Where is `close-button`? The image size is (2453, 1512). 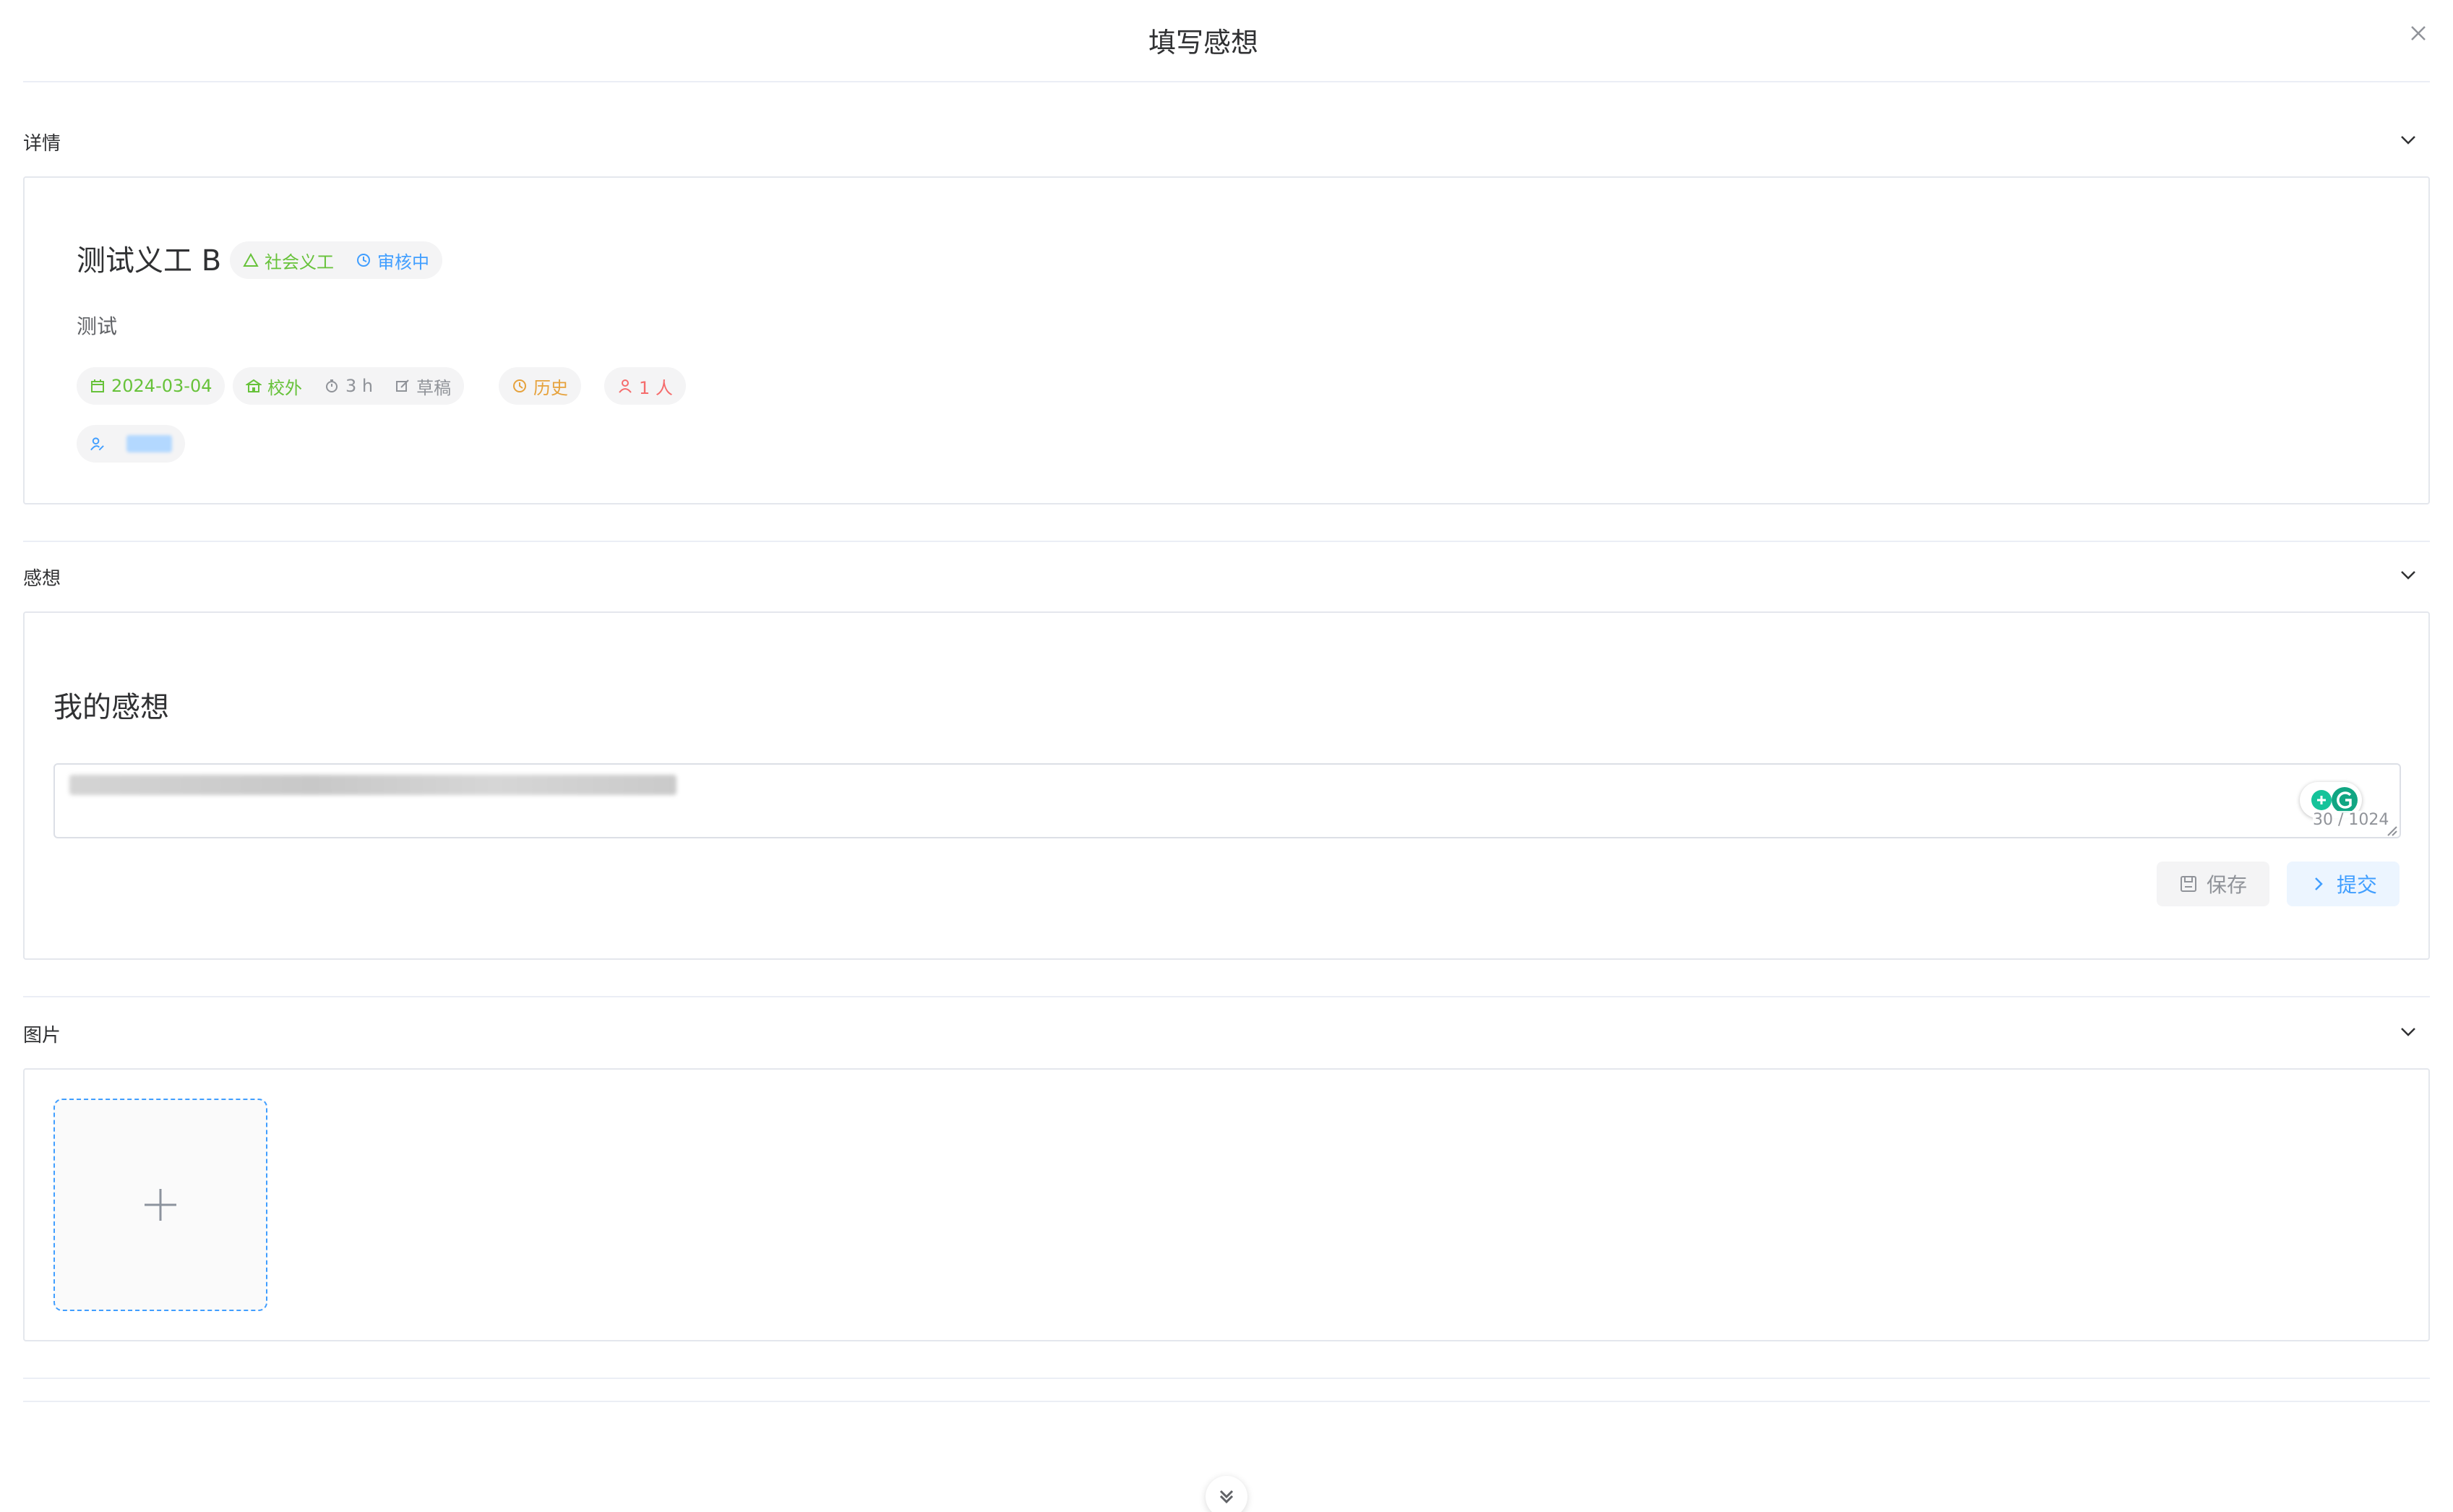 close-button is located at coordinates (2418, 33).